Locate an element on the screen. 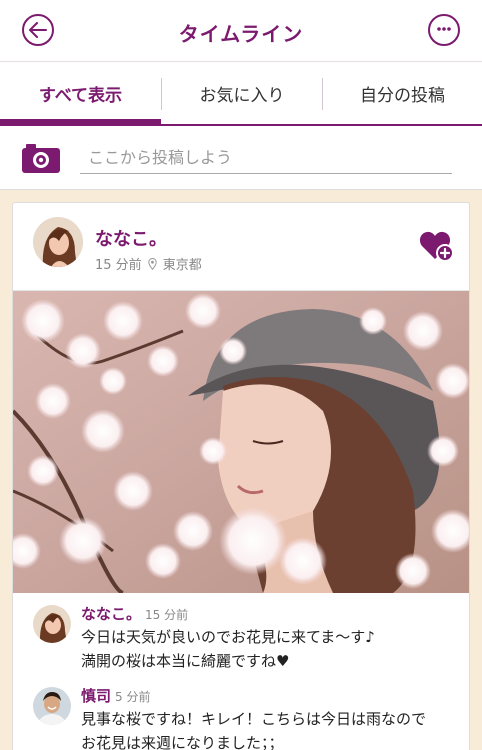 This screenshot has width=482, height=750. comment-line: お花見は来週になりました；； is located at coordinates (182, 742).